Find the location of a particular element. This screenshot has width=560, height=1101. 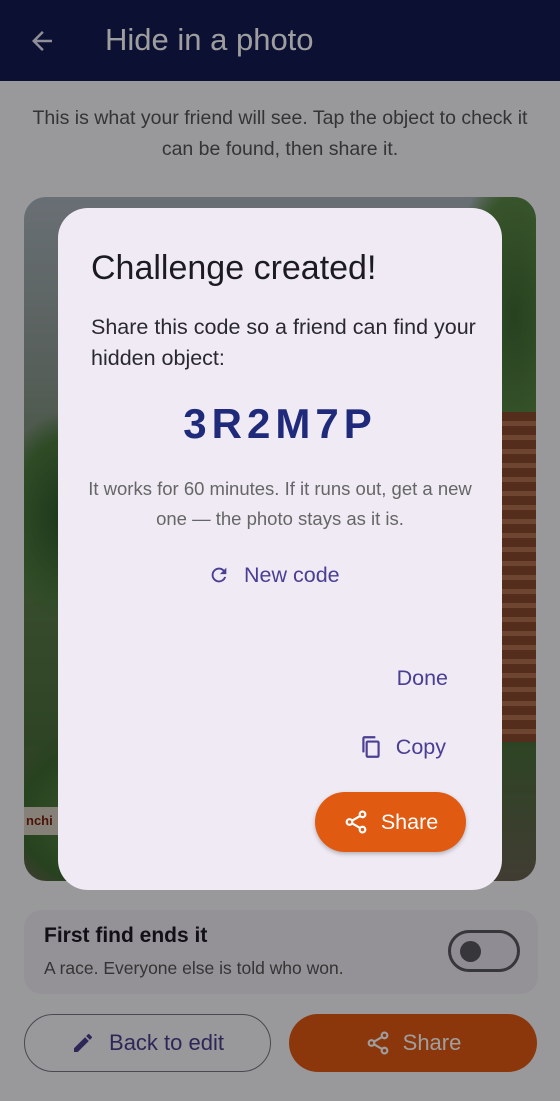

dialog-share-label: Share is located at coordinates (409, 821).